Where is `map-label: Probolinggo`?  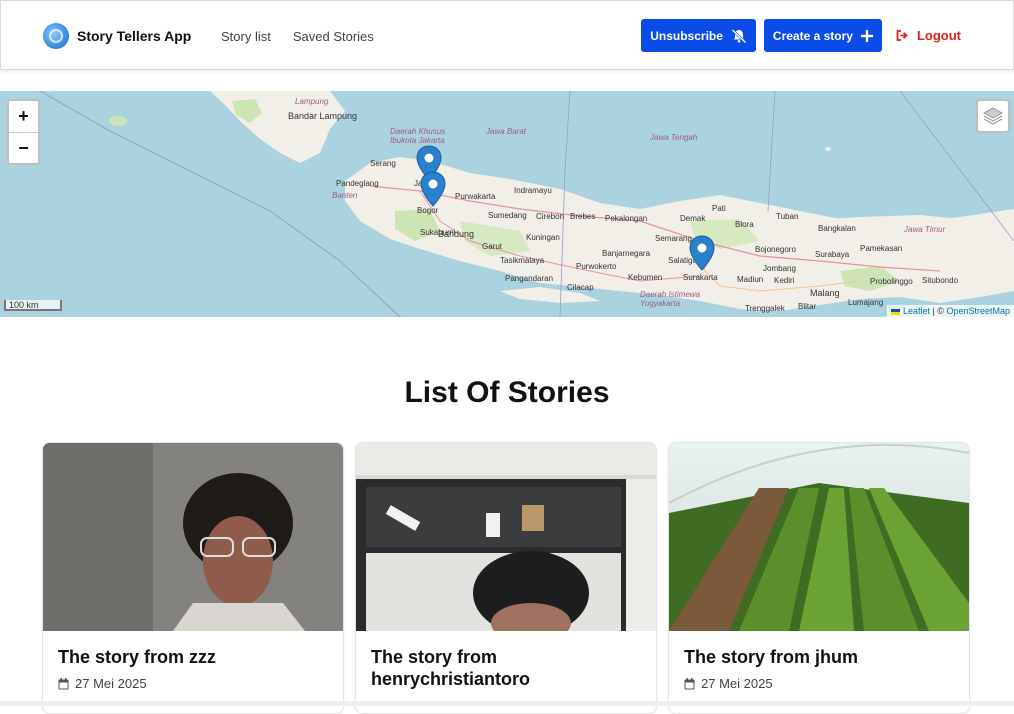
map-label: Probolinggo is located at coordinates (891, 281).